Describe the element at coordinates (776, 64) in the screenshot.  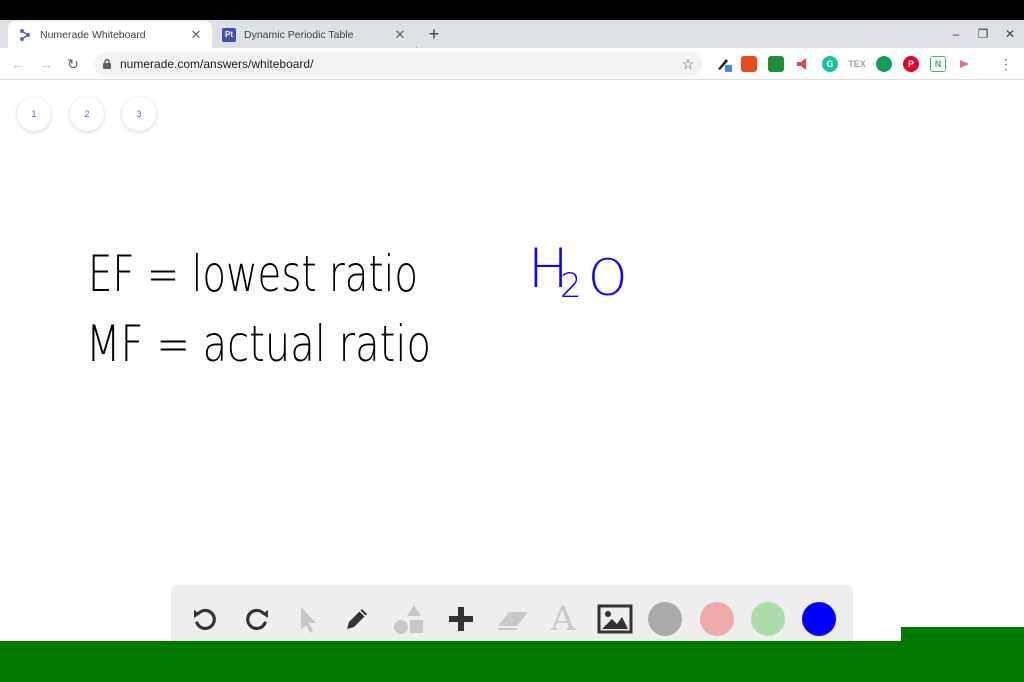
I see `classroom-extension-icon` at that location.